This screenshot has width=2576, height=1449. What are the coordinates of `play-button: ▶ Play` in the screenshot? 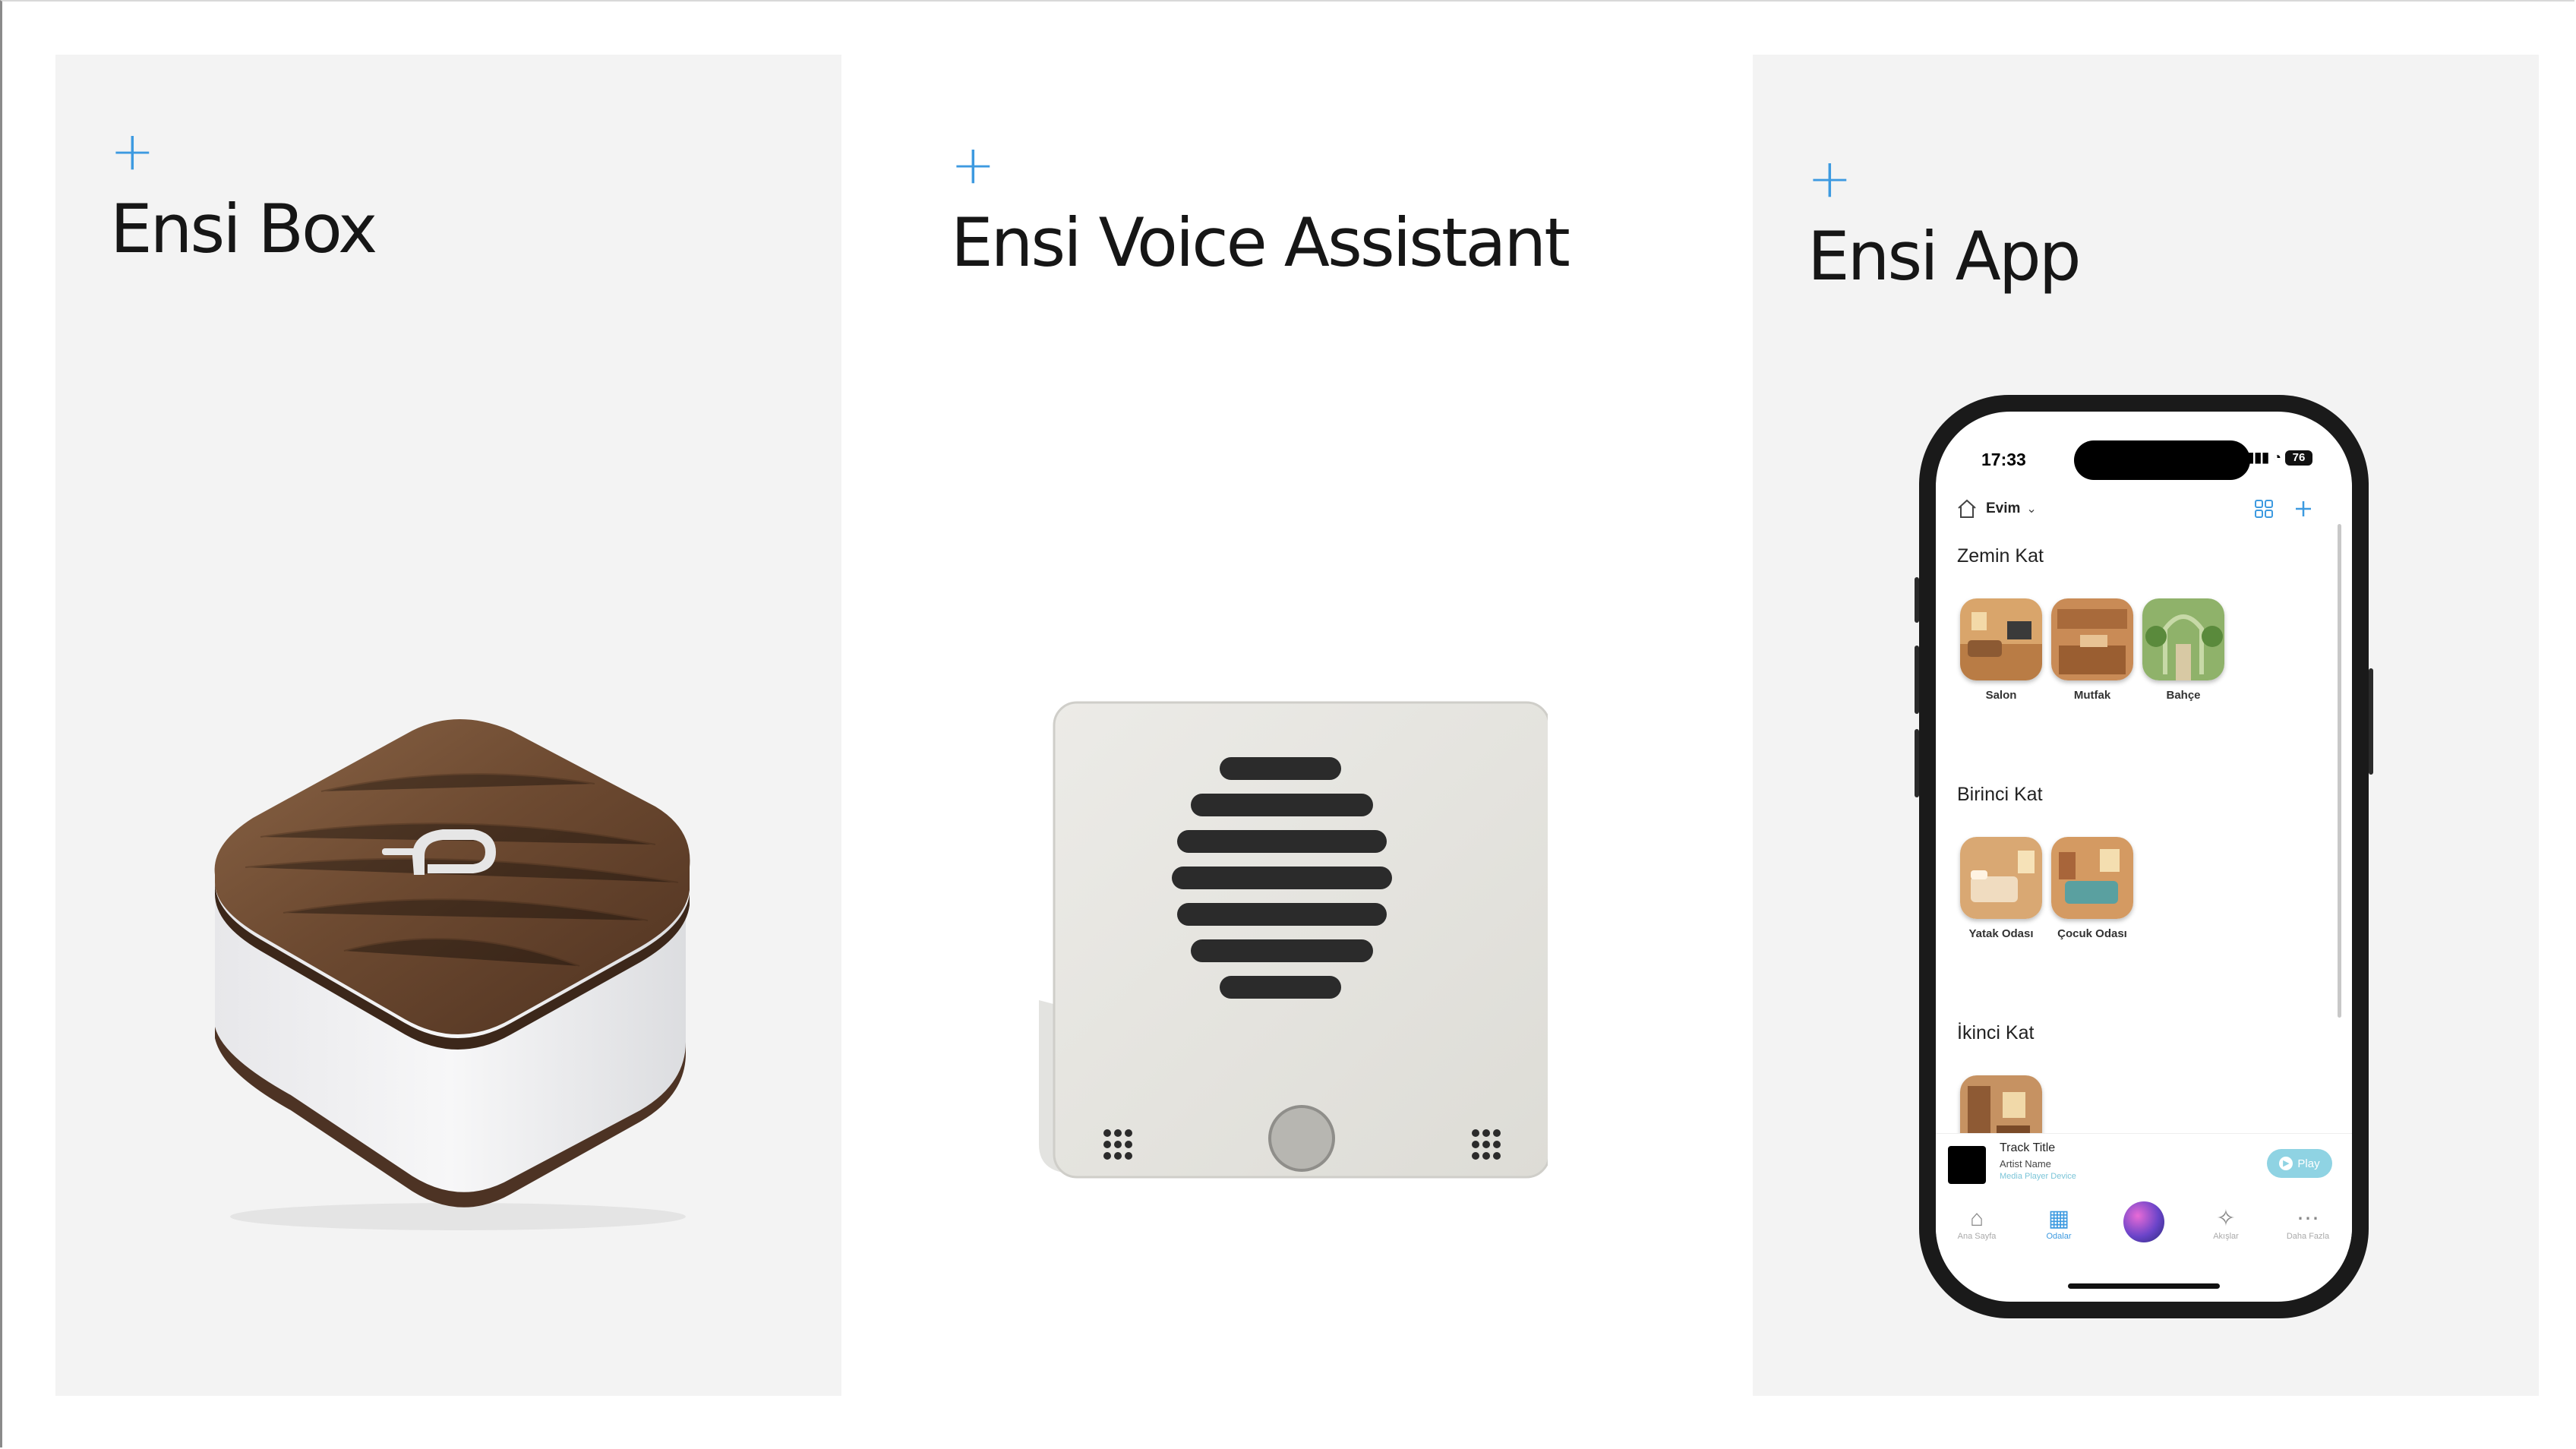 It's located at (2299, 1163).